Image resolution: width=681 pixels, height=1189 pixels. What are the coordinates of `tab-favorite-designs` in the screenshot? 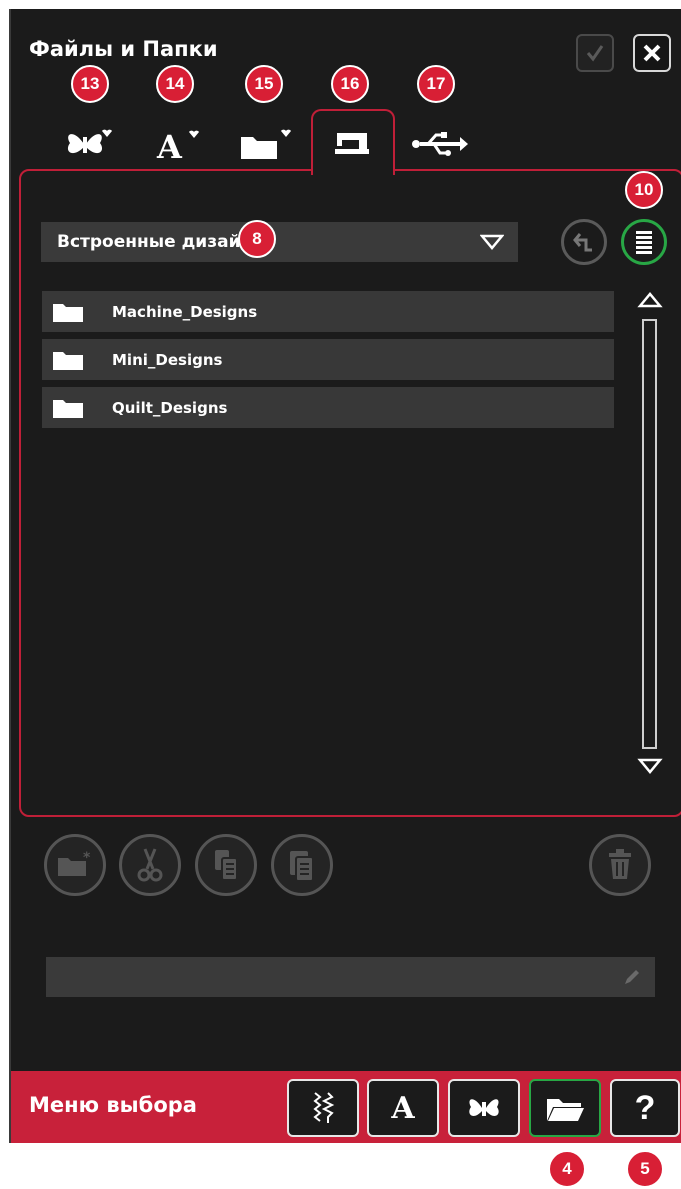 It's located at (89, 144).